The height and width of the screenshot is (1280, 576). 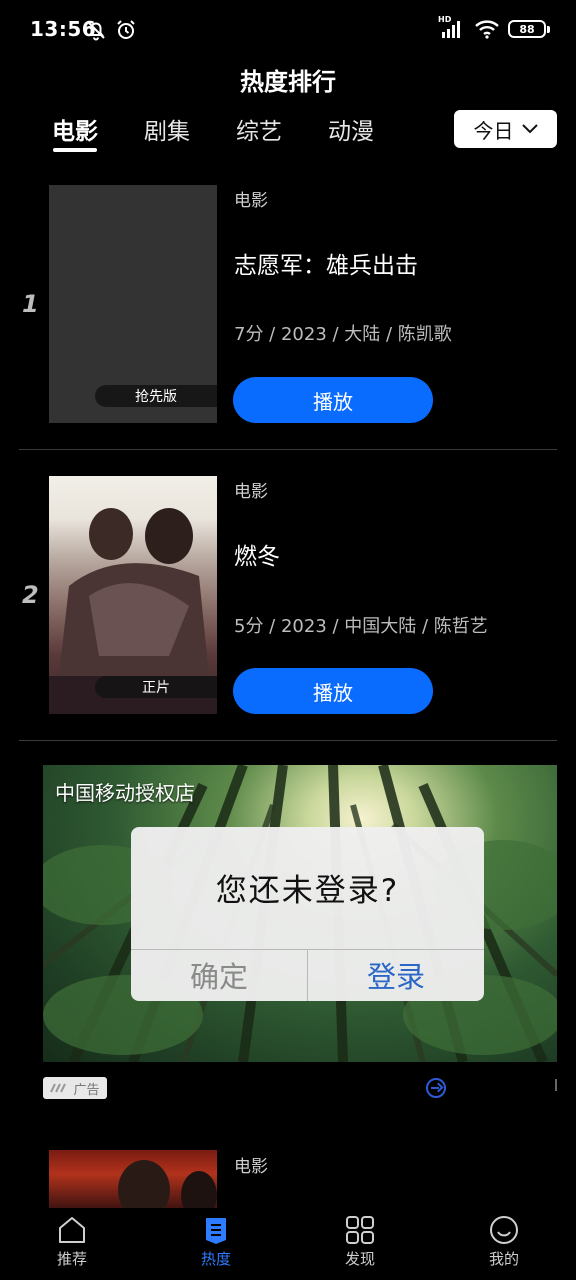 What do you see at coordinates (215, 1259) in the screenshot?
I see `nav-label: 热度` at bounding box center [215, 1259].